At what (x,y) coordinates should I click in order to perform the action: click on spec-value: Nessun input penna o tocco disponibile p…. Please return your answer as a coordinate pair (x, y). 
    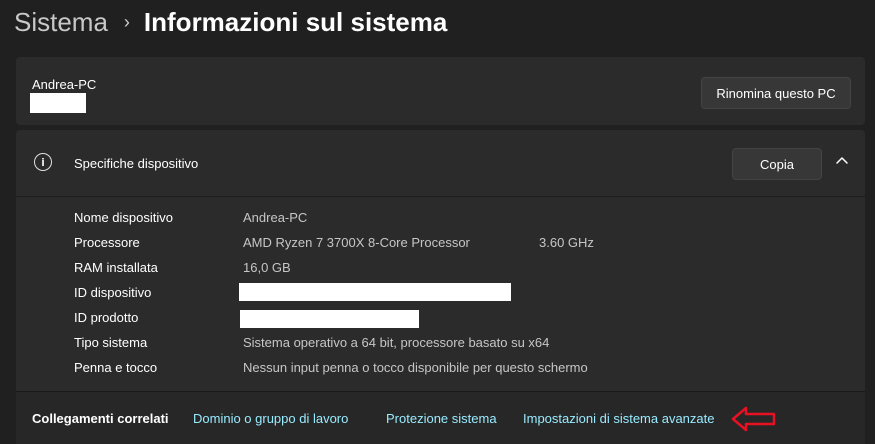
    Looking at the image, I should click on (415, 367).